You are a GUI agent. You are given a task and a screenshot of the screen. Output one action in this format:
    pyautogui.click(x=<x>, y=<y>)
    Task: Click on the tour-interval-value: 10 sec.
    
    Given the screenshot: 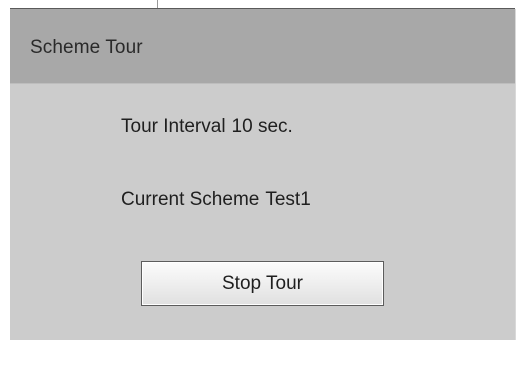 What is the action you would take?
    pyautogui.click(x=262, y=126)
    